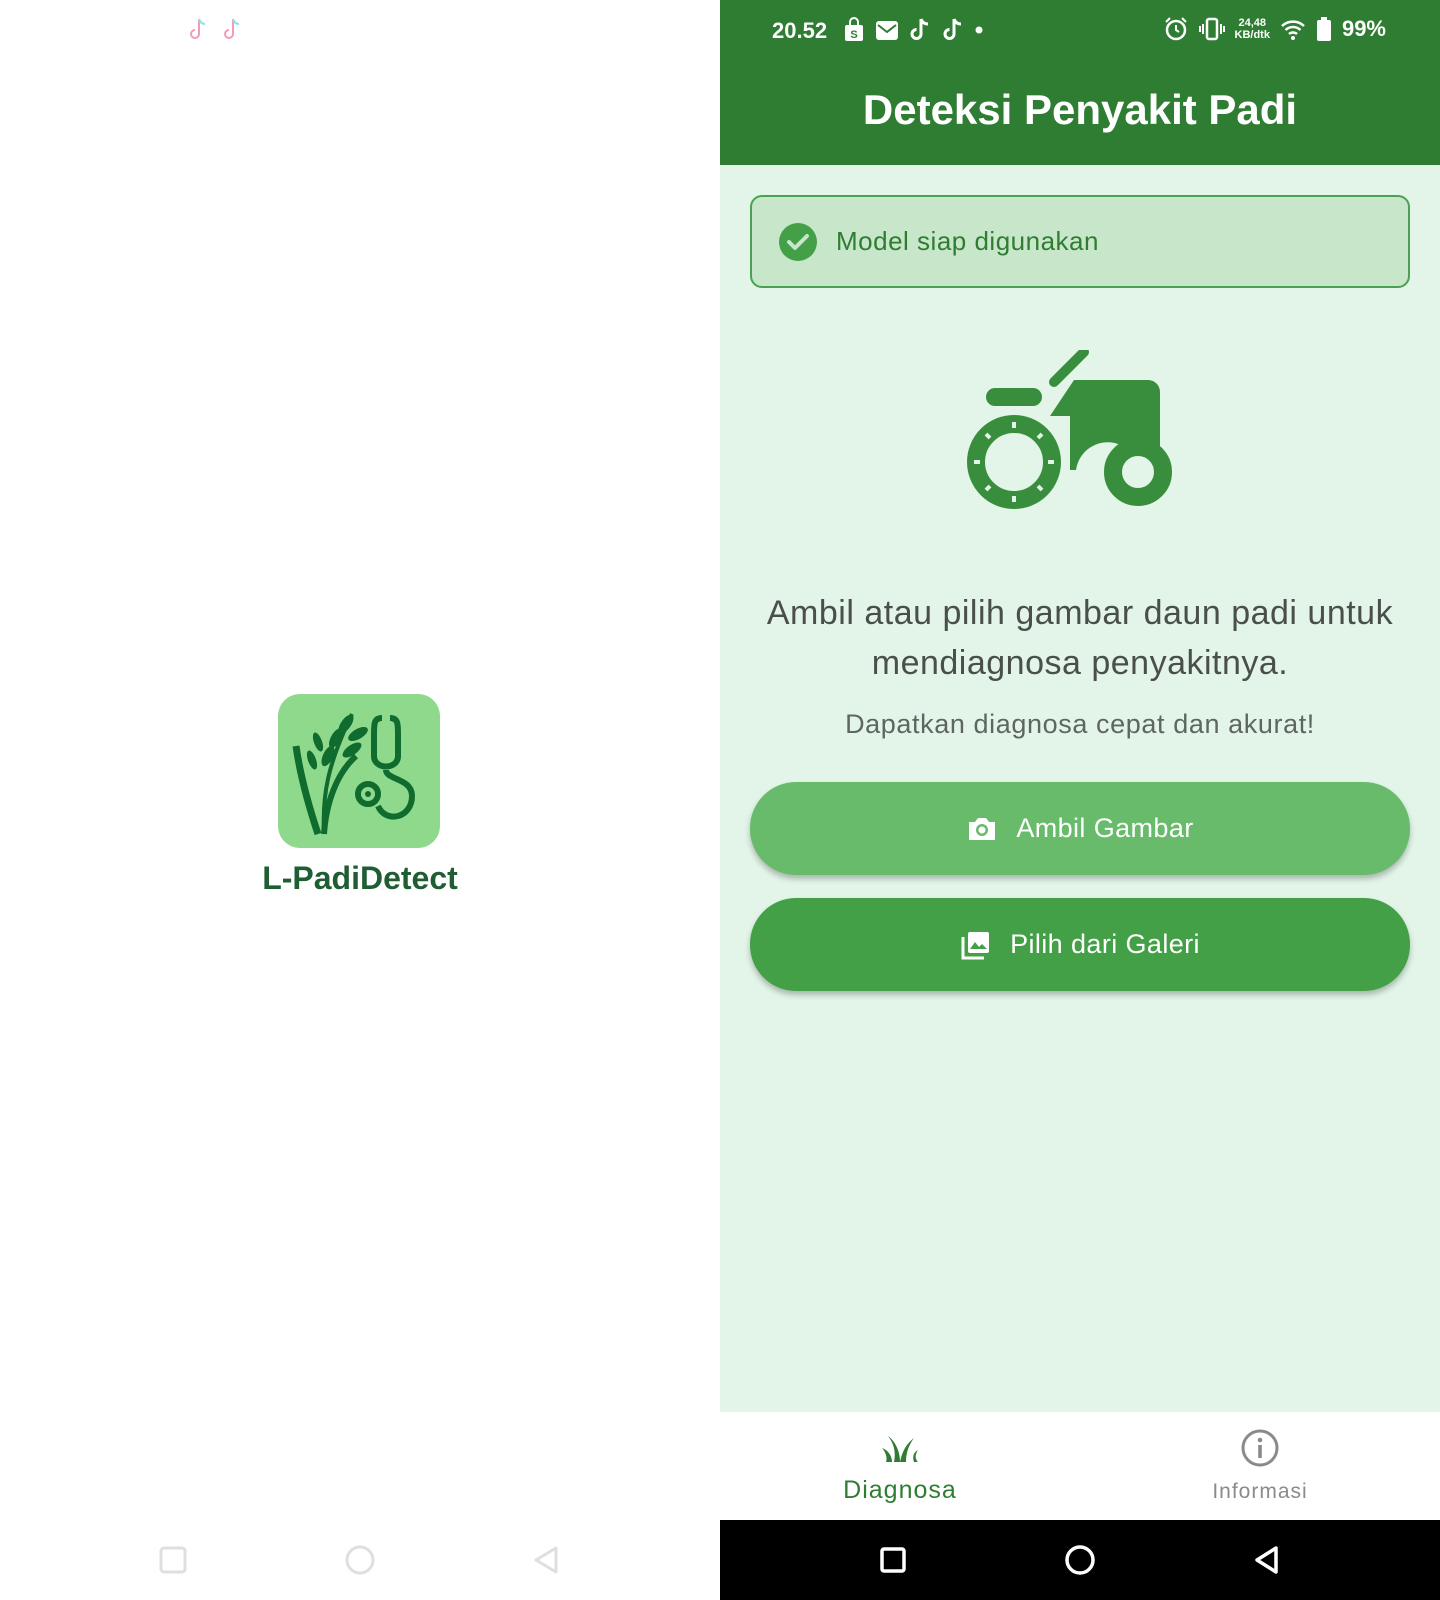  What do you see at coordinates (798, 241) in the screenshot?
I see `check-circle-icon` at bounding box center [798, 241].